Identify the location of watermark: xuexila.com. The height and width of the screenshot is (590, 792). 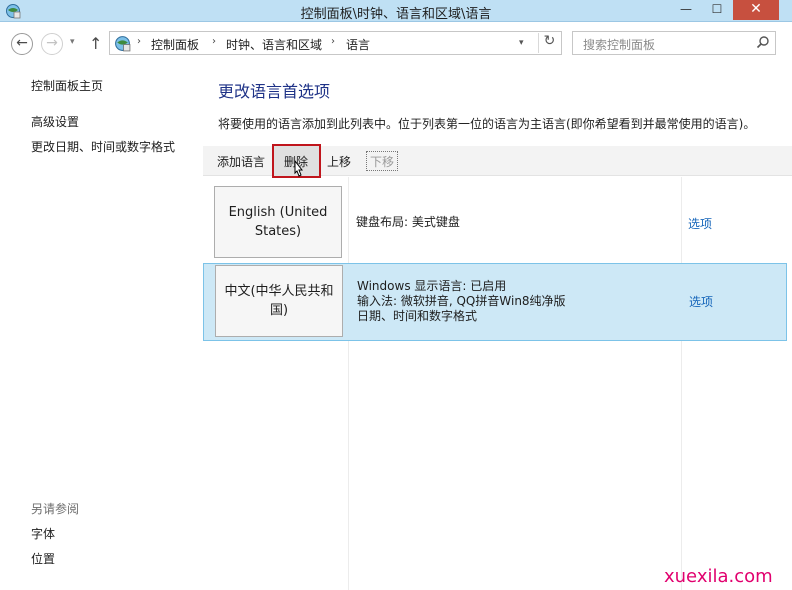
(718, 576).